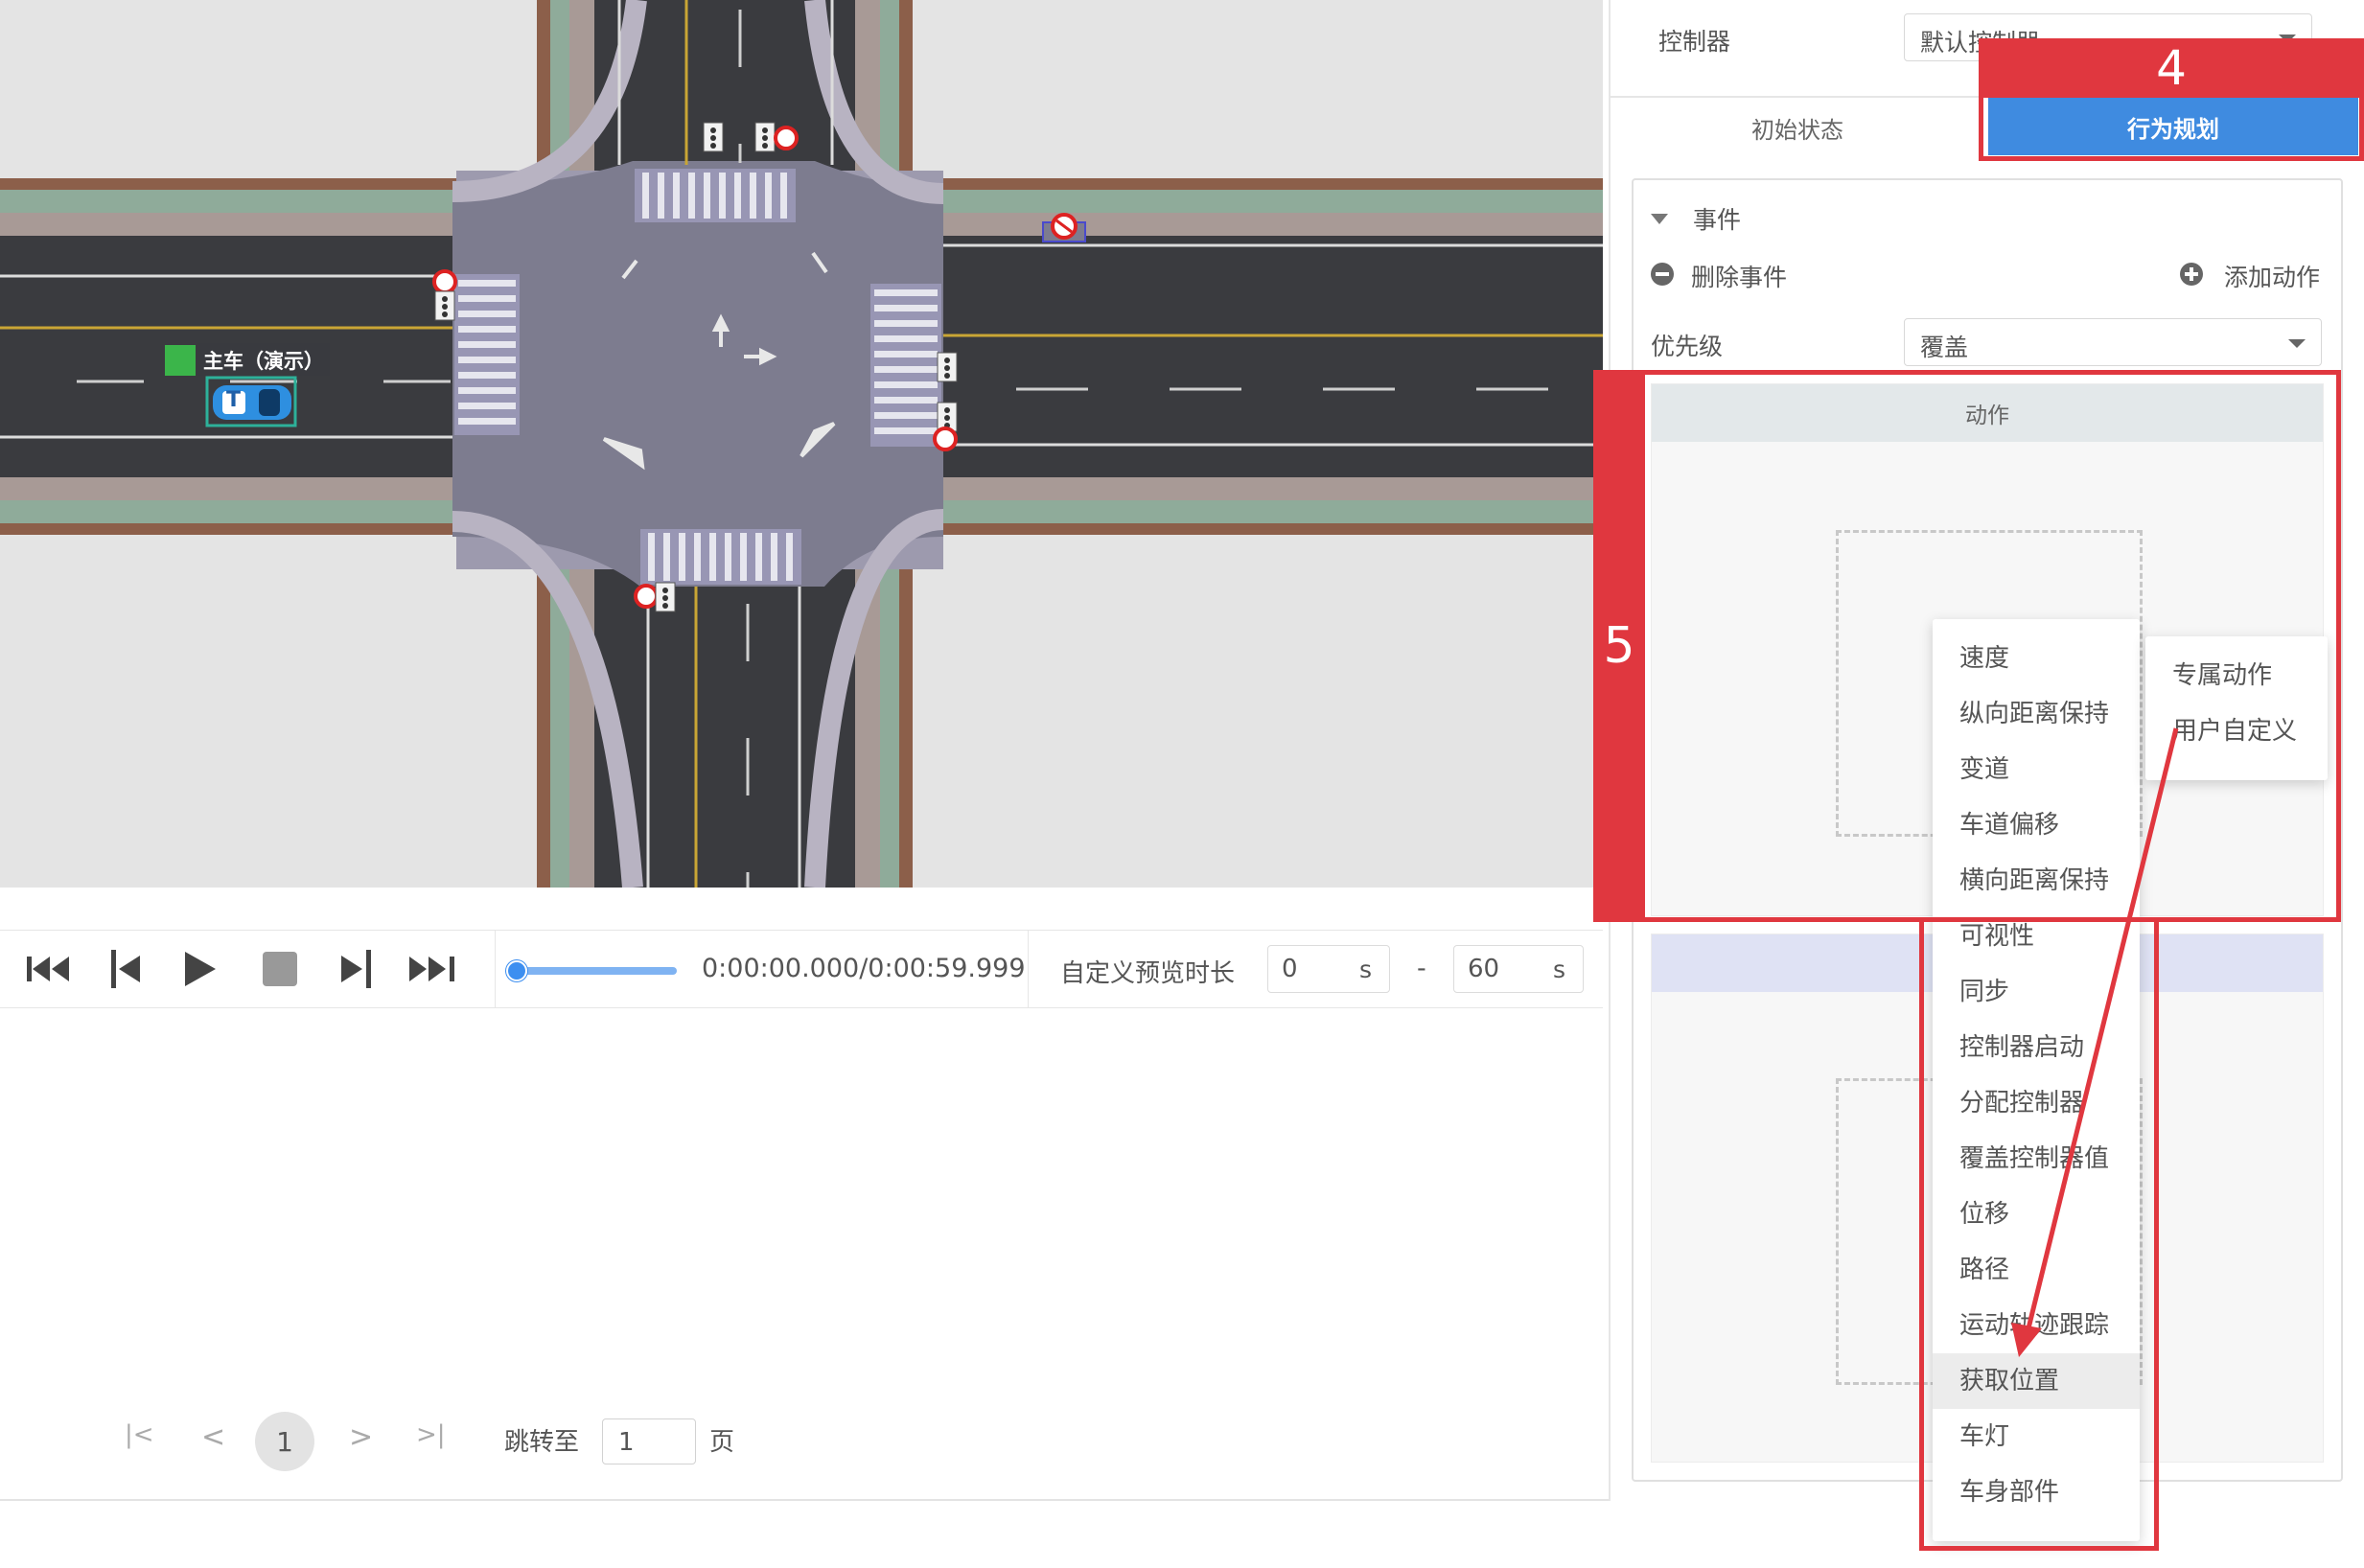  I want to click on minus-circle-icon, so click(1662, 274).